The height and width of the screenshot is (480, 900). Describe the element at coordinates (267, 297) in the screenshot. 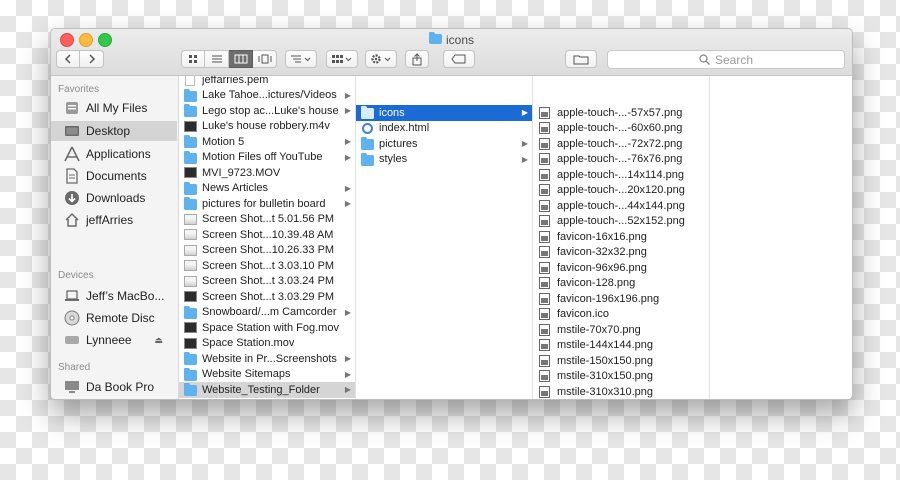

I see `file-row: Screen Shot...t 3.03.29 PM` at that location.